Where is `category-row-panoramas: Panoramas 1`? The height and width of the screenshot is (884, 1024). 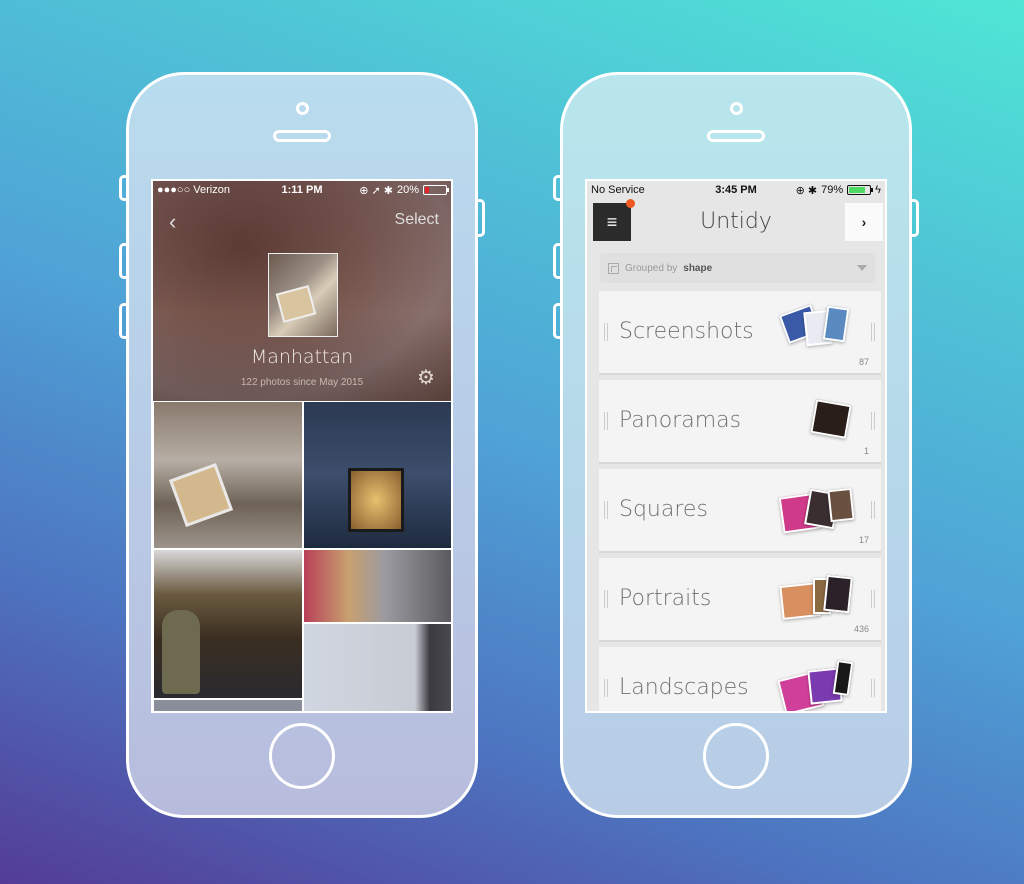 category-row-panoramas: Panoramas 1 is located at coordinates (740, 422).